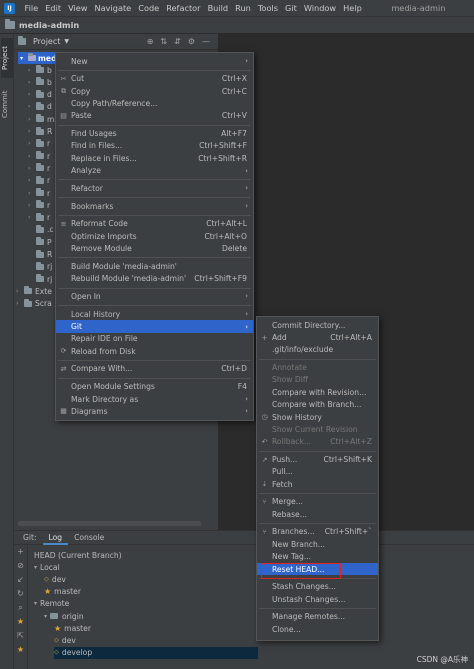 This screenshot has height=669, width=474. What do you see at coordinates (317, 484) in the screenshot?
I see `menu-item-fetch: ⇣ Fetch` at bounding box center [317, 484].